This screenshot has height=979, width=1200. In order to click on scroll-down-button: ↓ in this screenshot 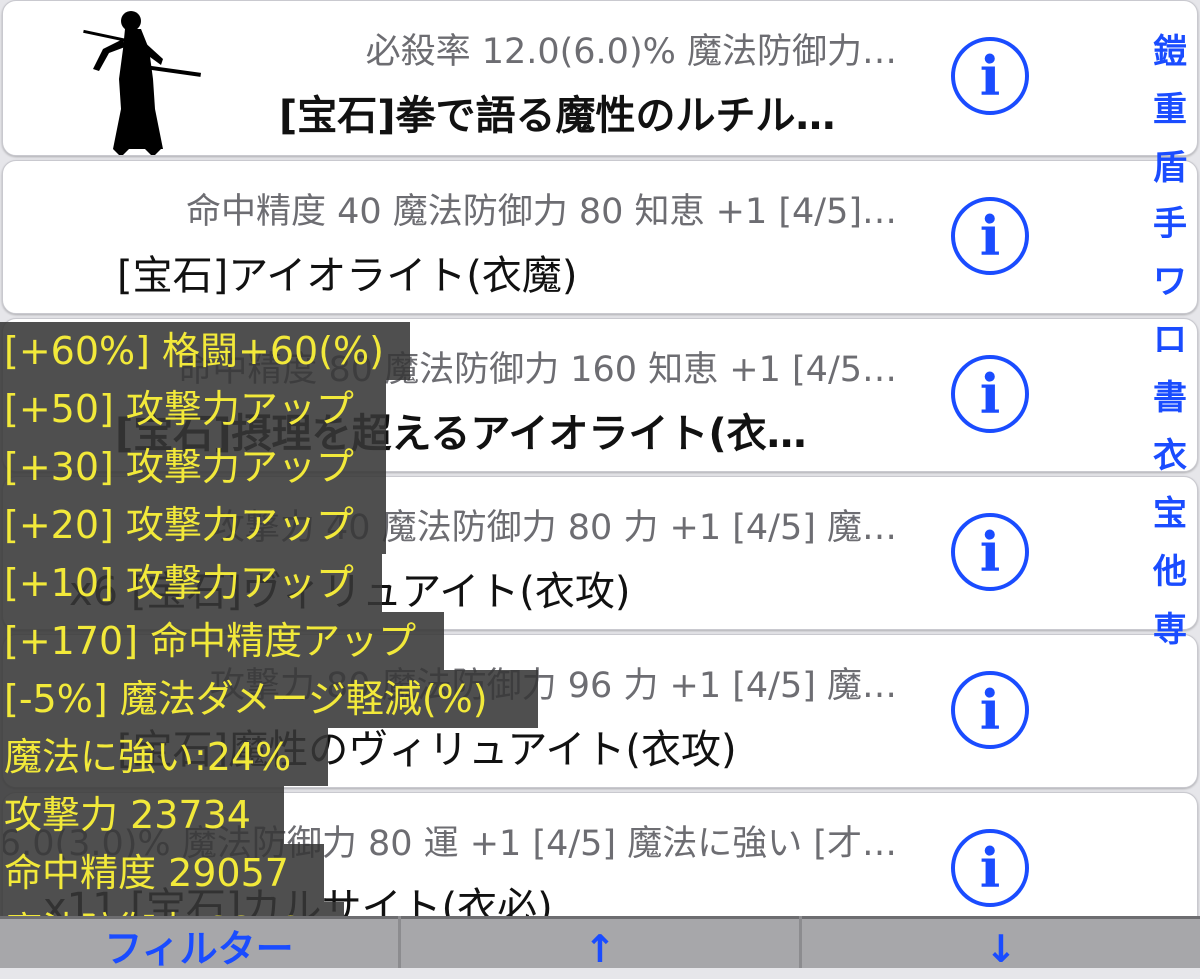, I will do `click(1001, 943)`.